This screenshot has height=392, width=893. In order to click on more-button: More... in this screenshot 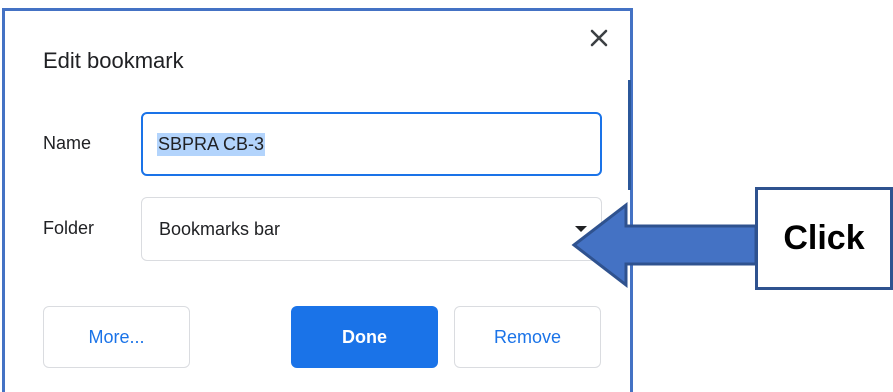, I will do `click(116, 337)`.